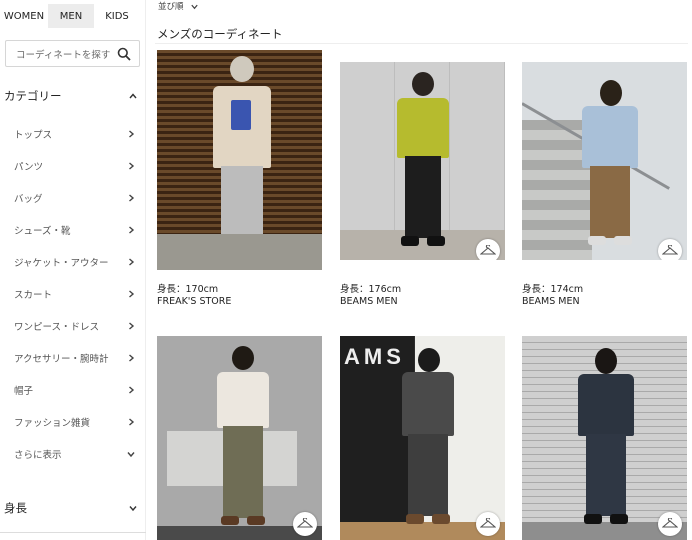  Describe the element at coordinates (33, 295) in the screenshot. I see `category-item-label: スカート` at that location.